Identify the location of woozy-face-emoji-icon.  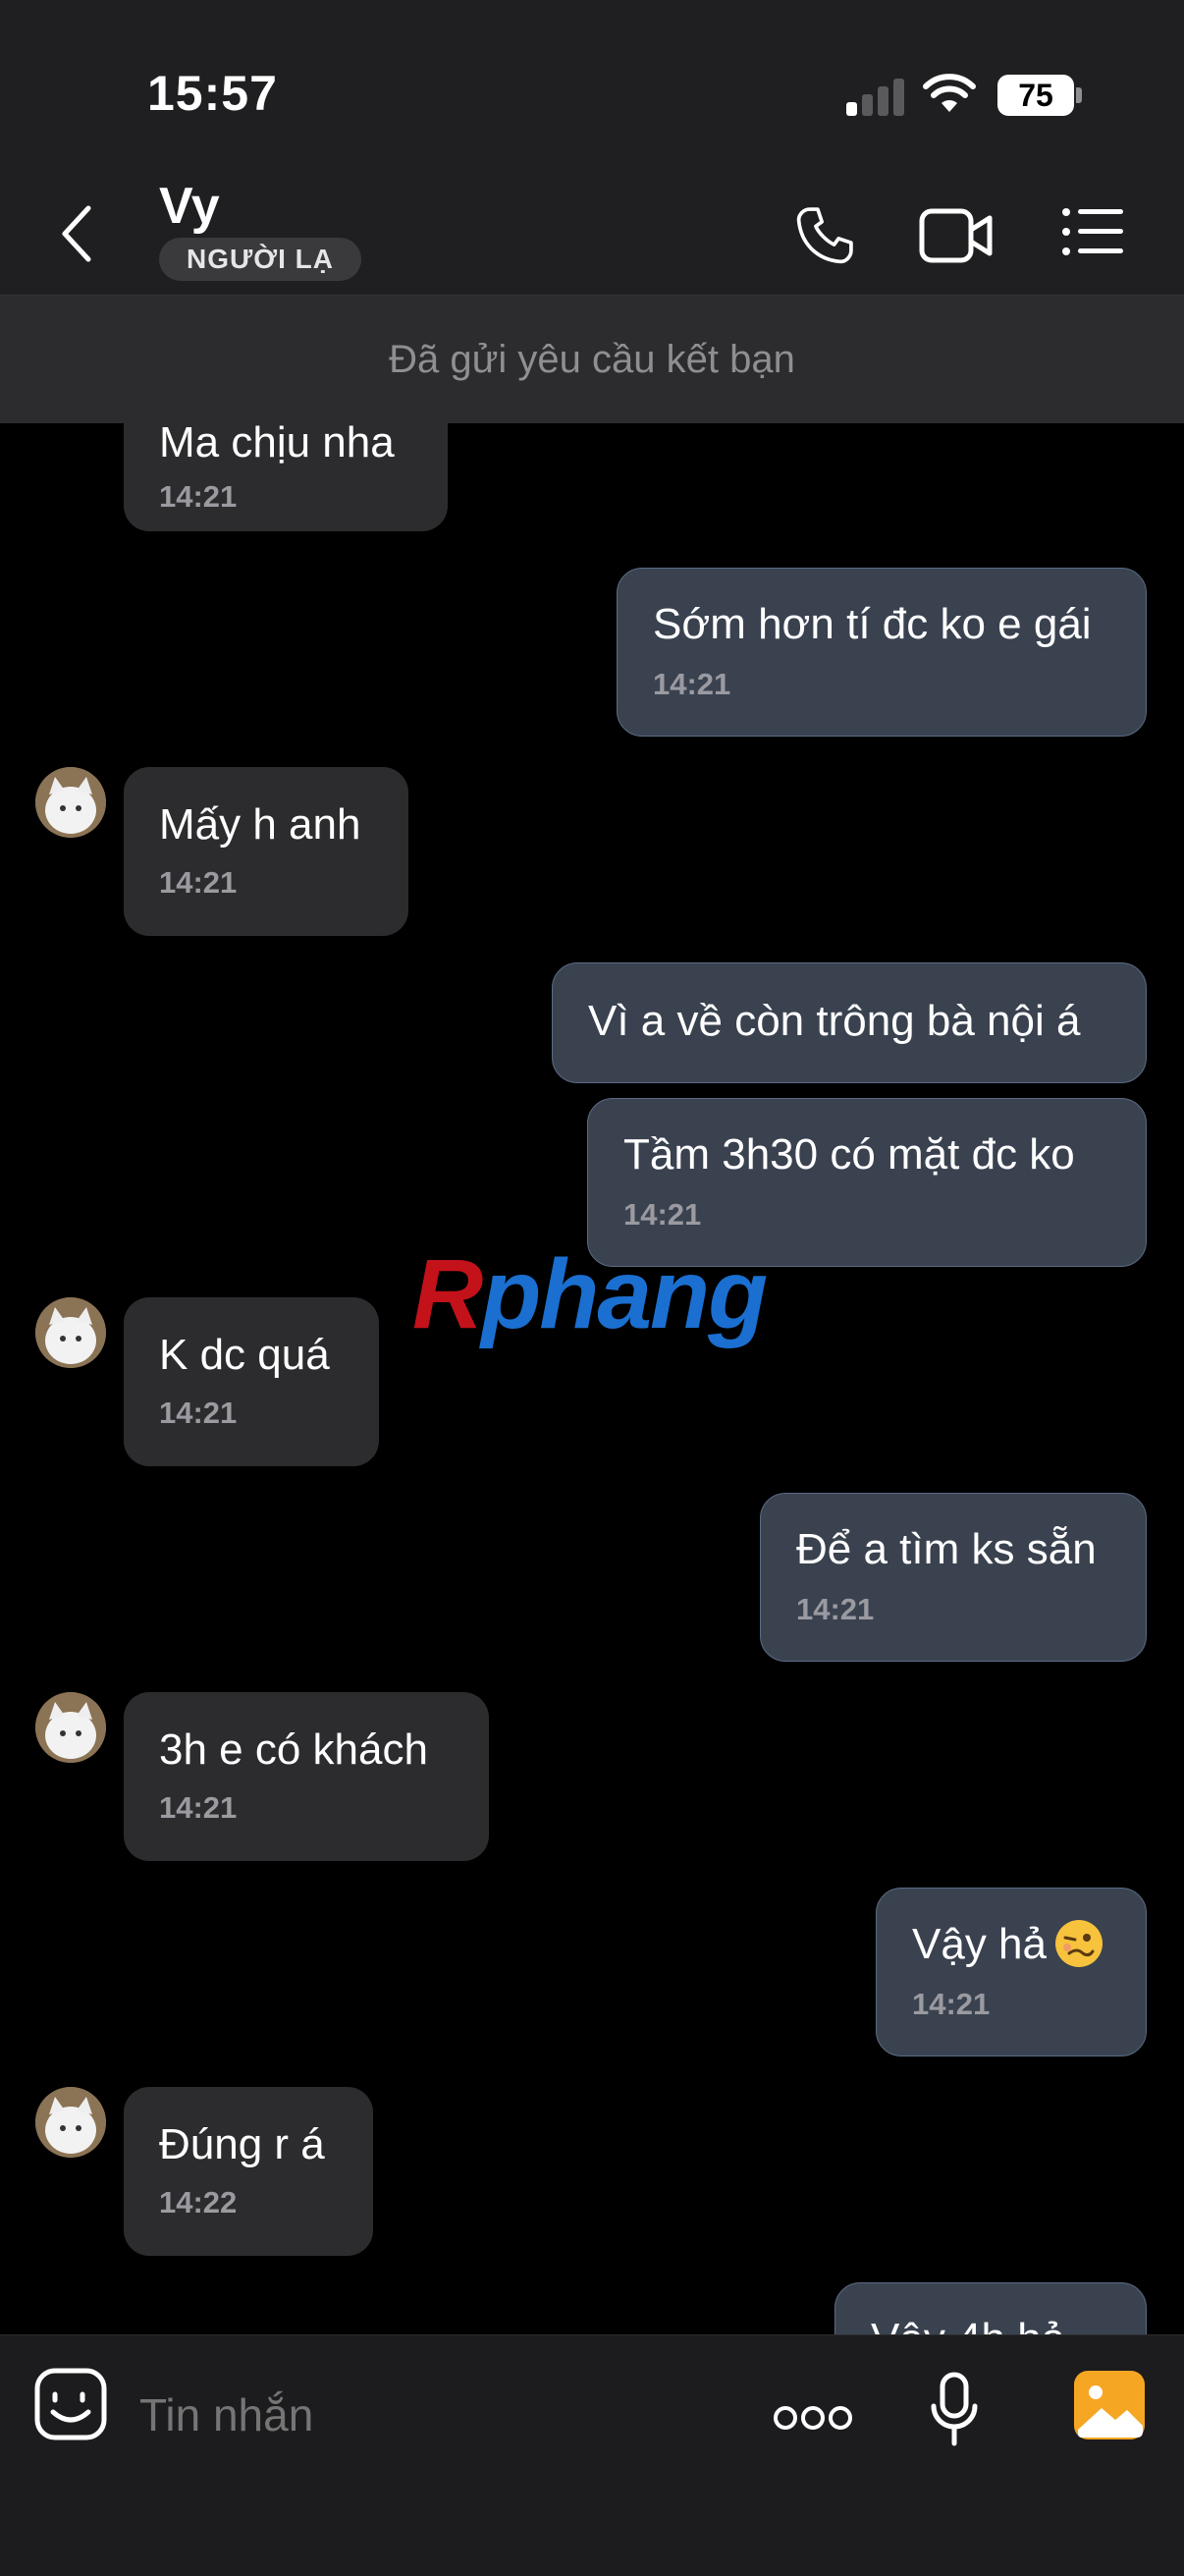
(1079, 1944).